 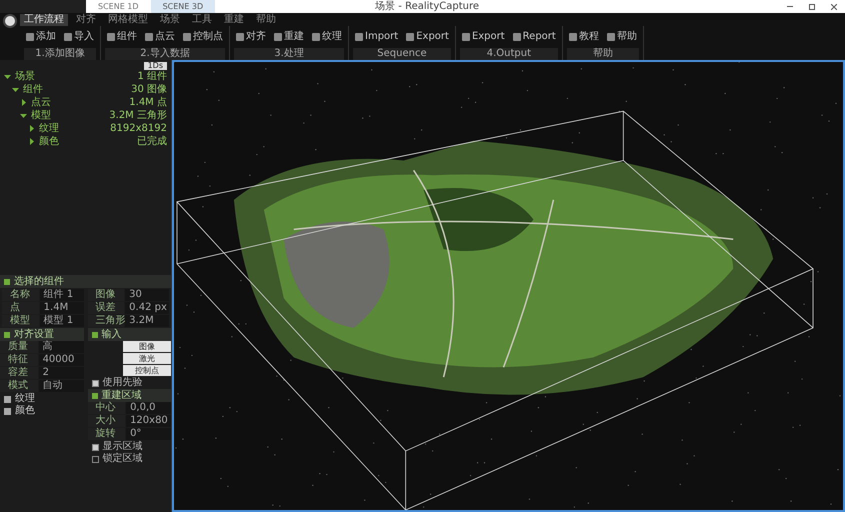 I want to click on property-value: 0°, so click(x=148, y=434).